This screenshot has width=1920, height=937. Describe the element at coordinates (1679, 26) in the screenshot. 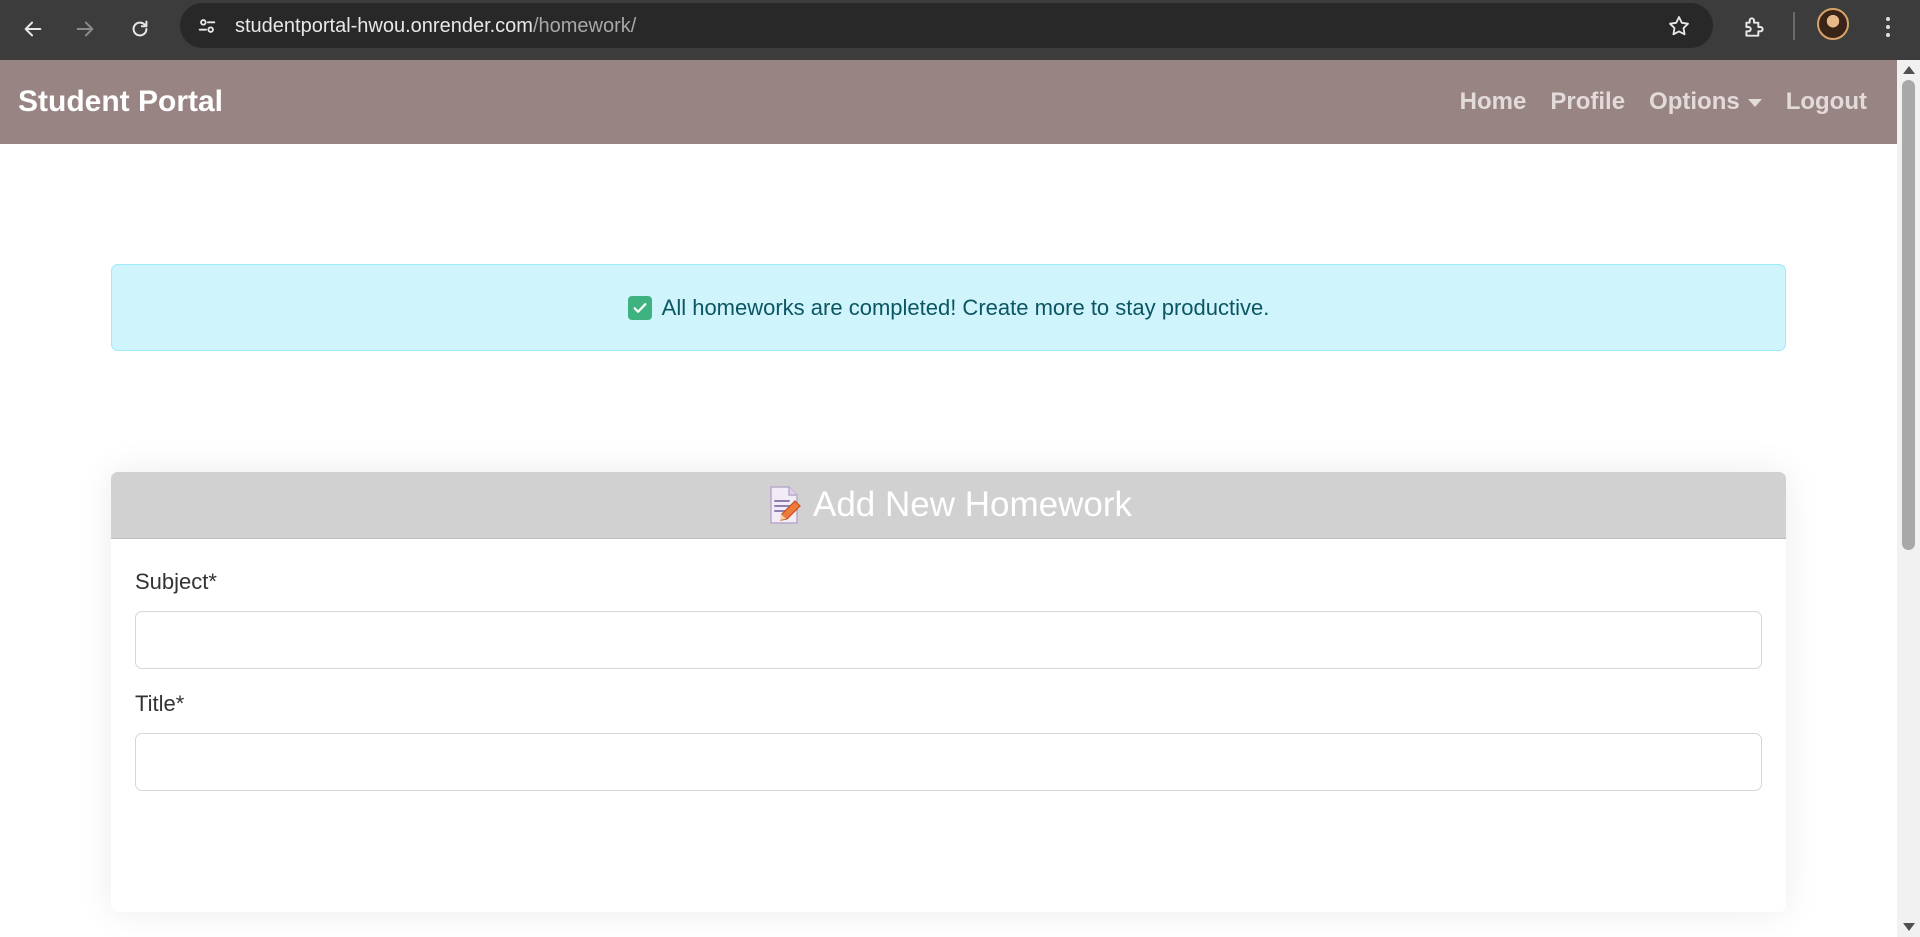

I see `bookmark-star-icon` at that location.